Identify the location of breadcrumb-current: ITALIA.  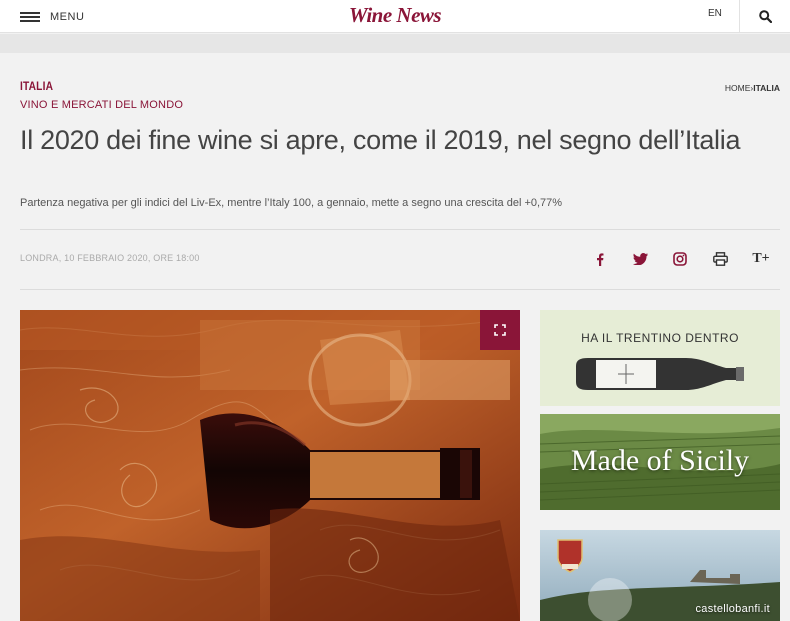
(766, 88).